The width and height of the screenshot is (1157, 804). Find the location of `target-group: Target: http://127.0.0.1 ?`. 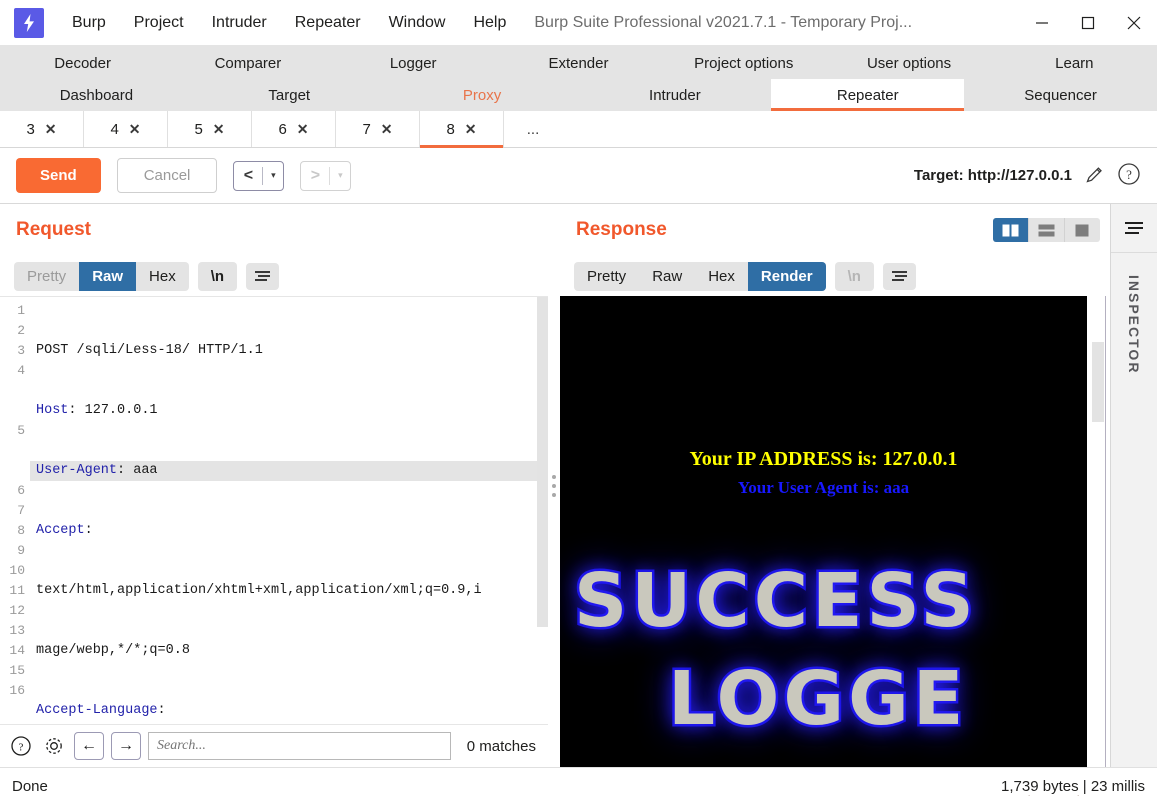

target-group: Target: http://127.0.0.1 ? is located at coordinates (1027, 175).